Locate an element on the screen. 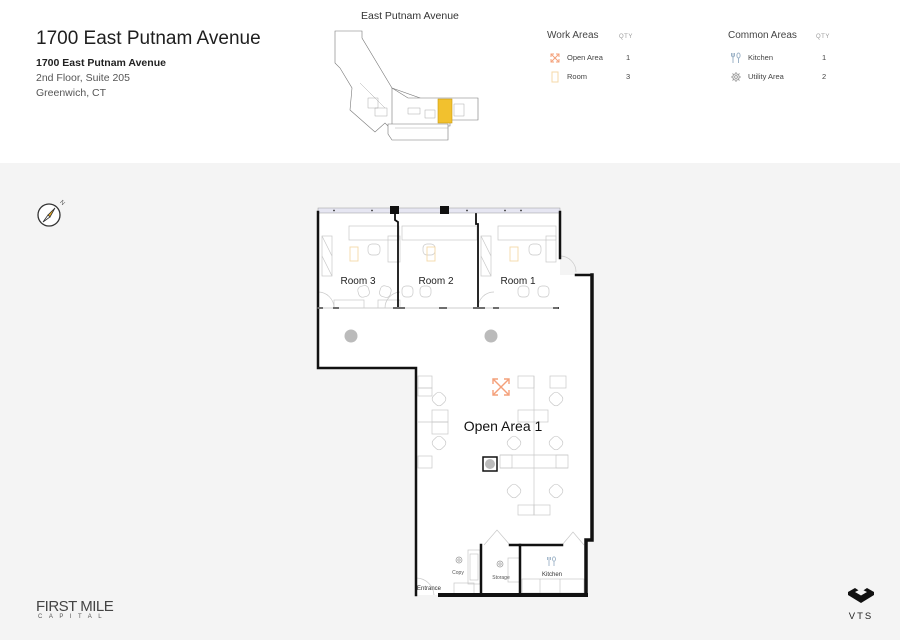  legend-work-areas: Work Areas QTY Open Area 1 Room 3 is located at coordinates (622, 60).